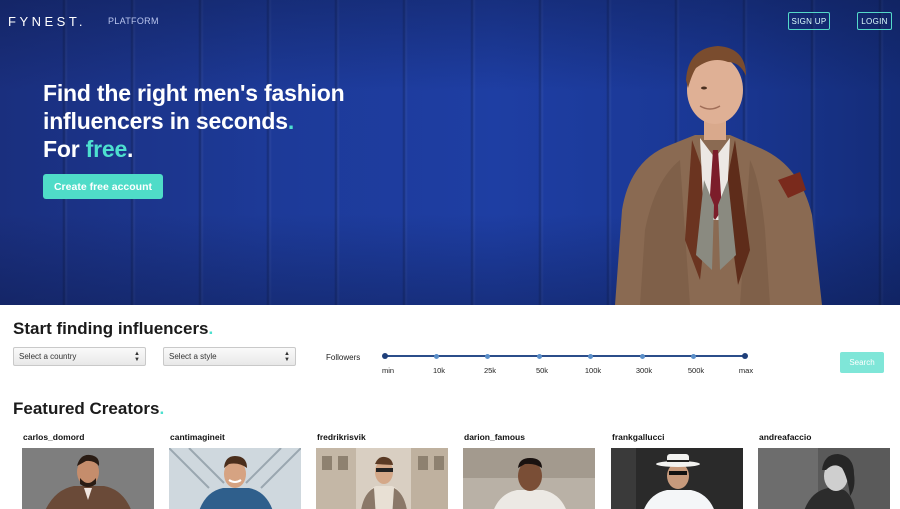 The height and width of the screenshot is (509, 900). I want to click on signup-button: SIGN UP, so click(809, 21).